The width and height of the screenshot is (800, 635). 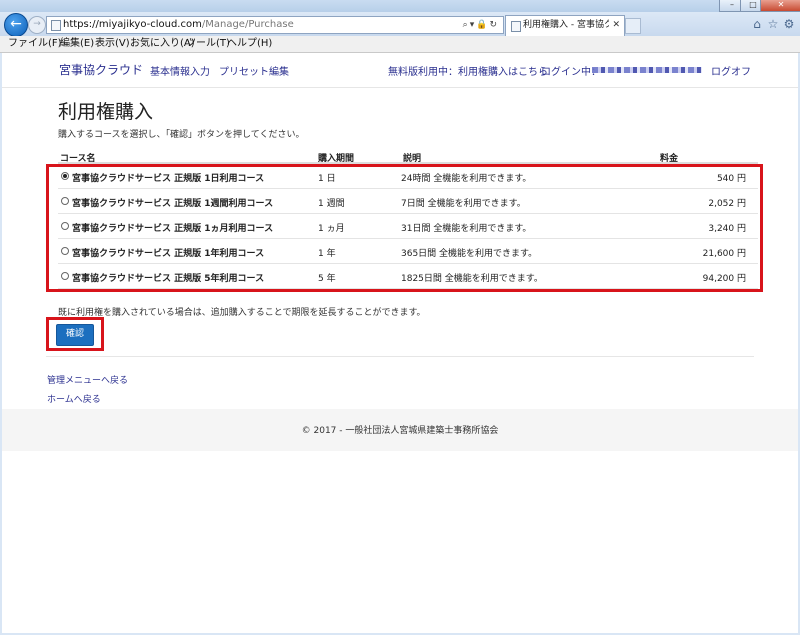 I want to click on back-arrow-icon: ←, so click(x=16, y=24).